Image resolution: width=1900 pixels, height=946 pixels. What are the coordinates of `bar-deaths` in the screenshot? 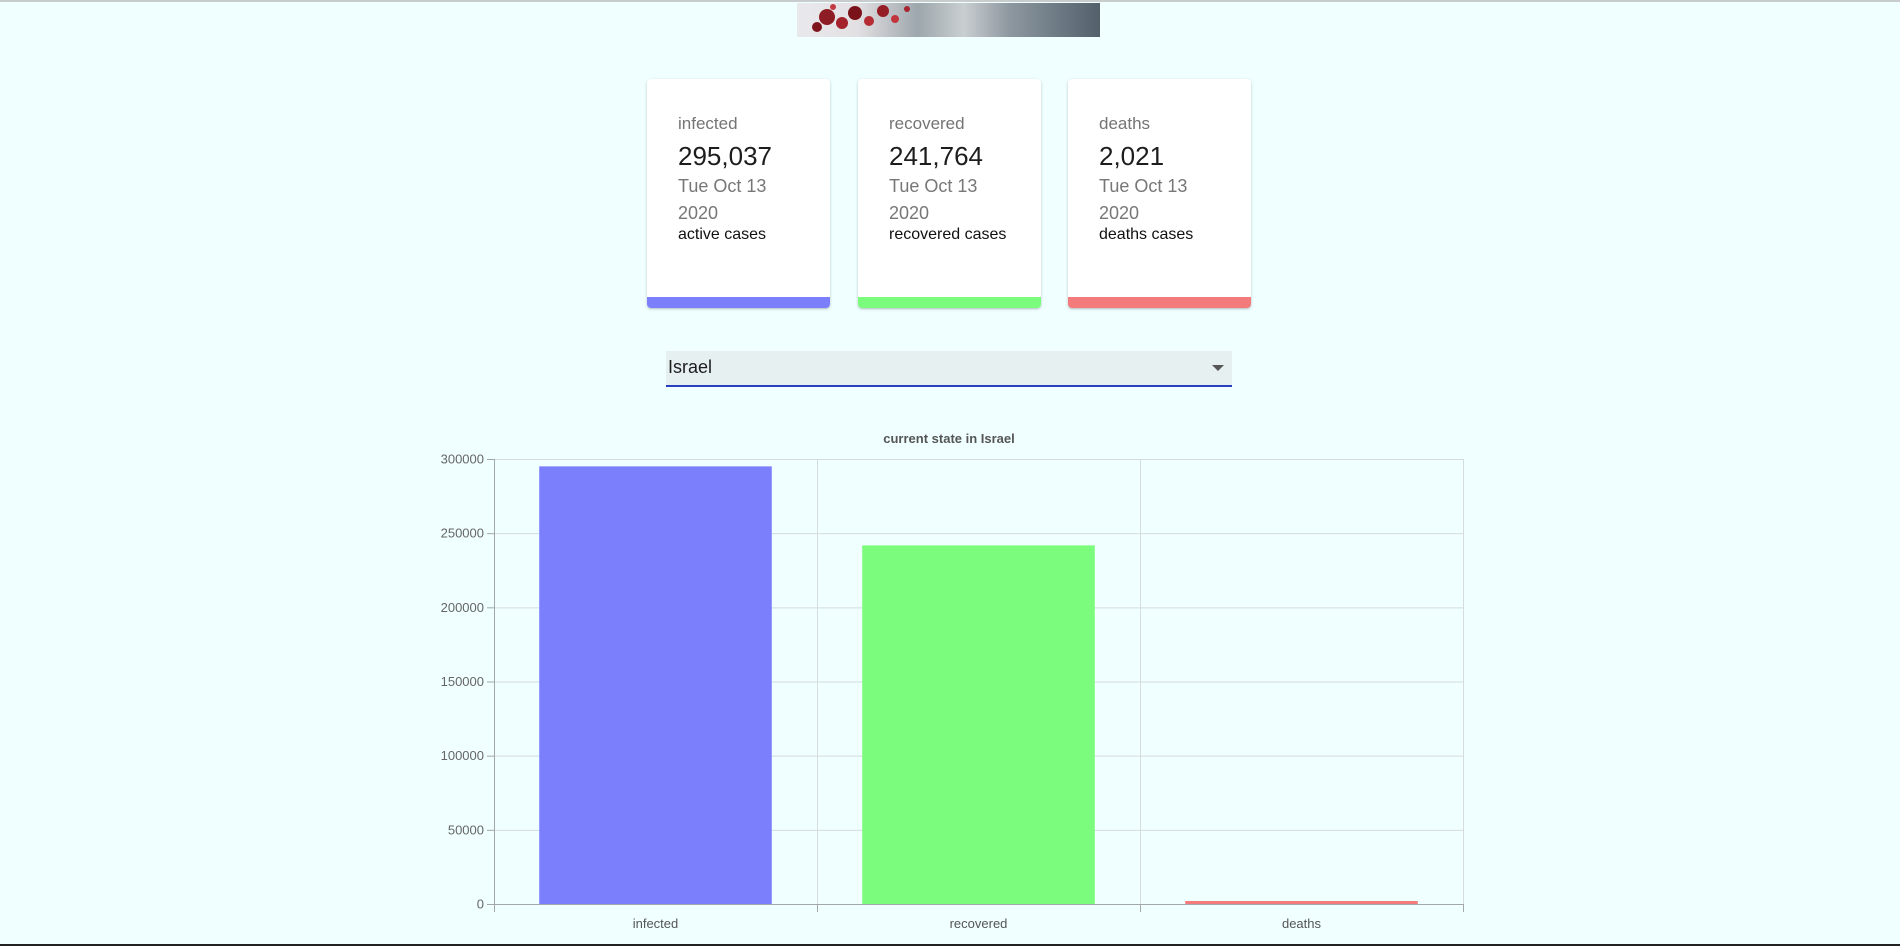 It's located at (1301, 902).